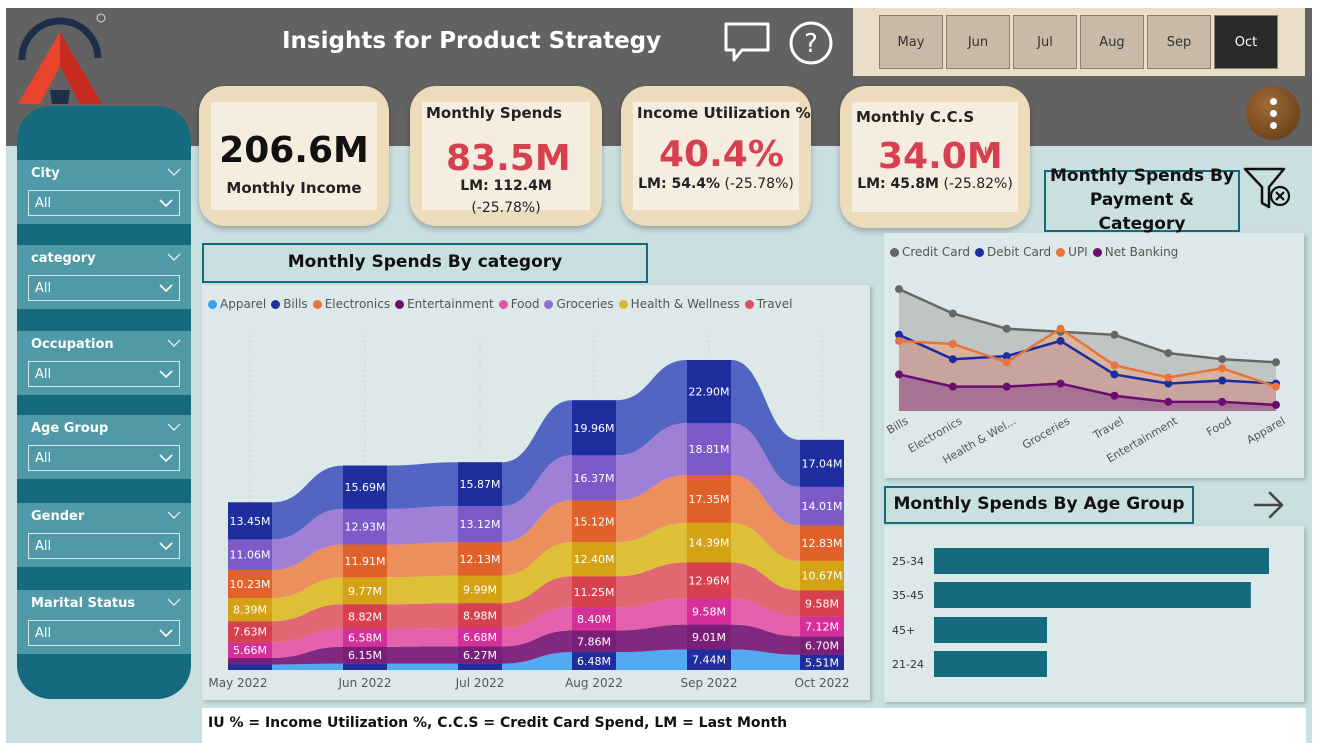  I want to click on filter-category-dropdown: All, so click(104, 288).